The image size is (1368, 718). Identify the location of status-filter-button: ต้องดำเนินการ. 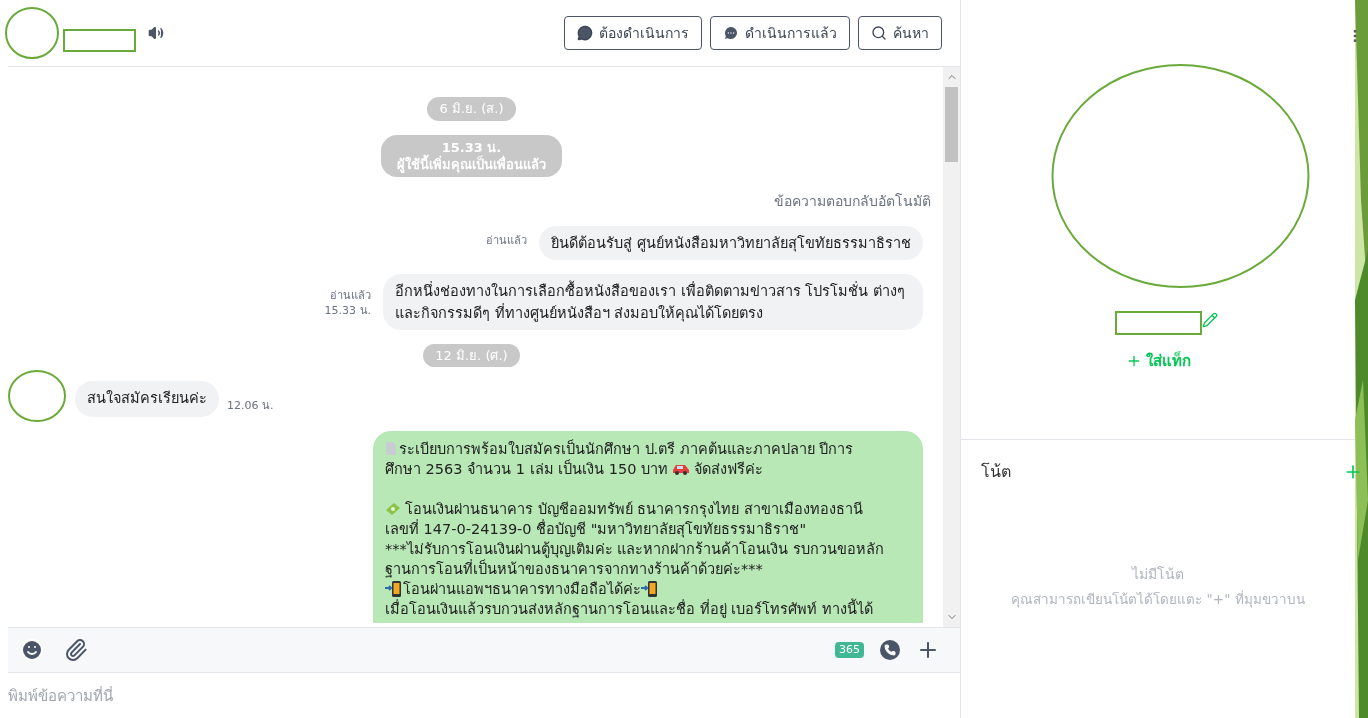
(633, 33).